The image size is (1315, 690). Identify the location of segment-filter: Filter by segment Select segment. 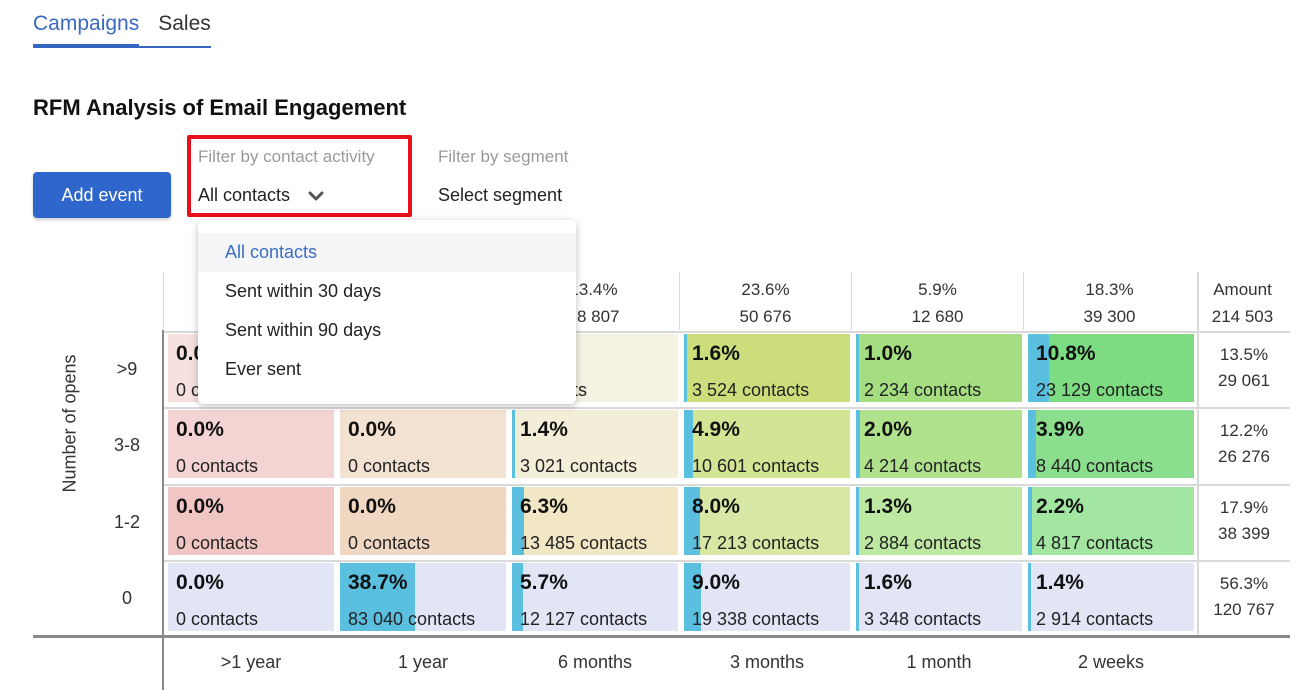
(503, 176).